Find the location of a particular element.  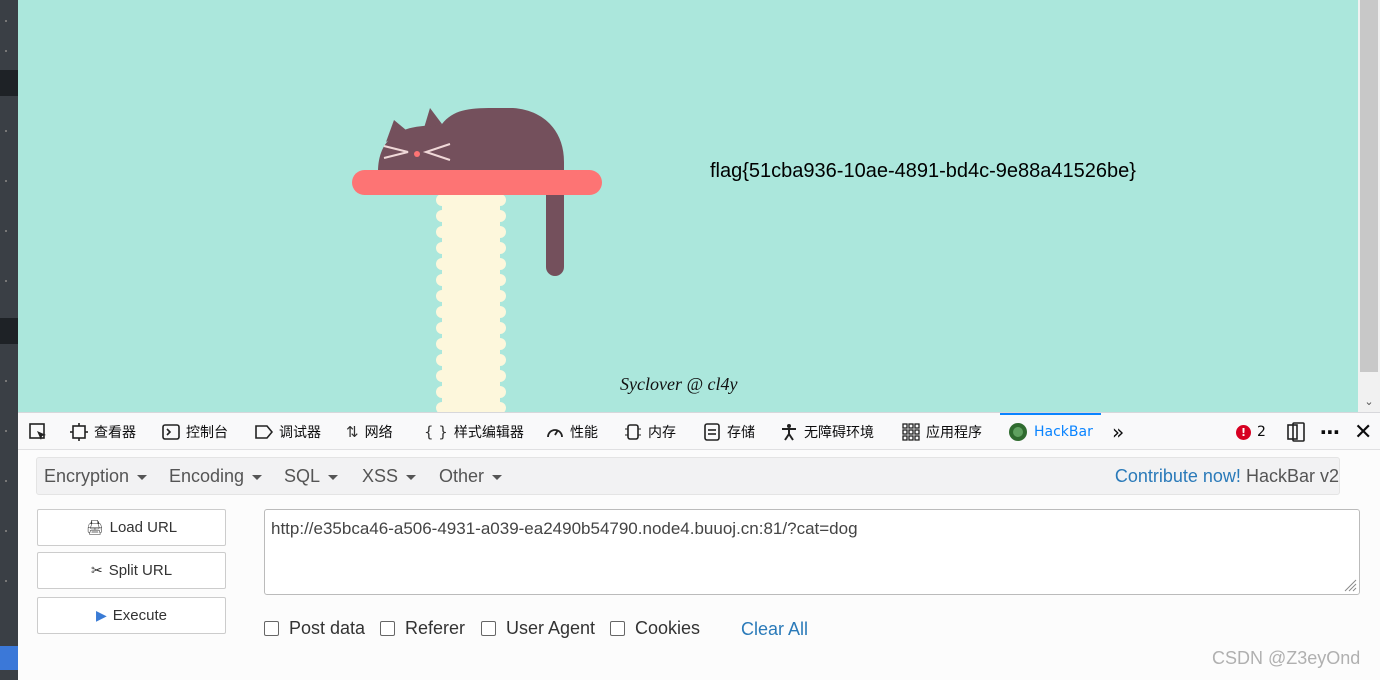

tab-memory-label: 内存 is located at coordinates (662, 433).